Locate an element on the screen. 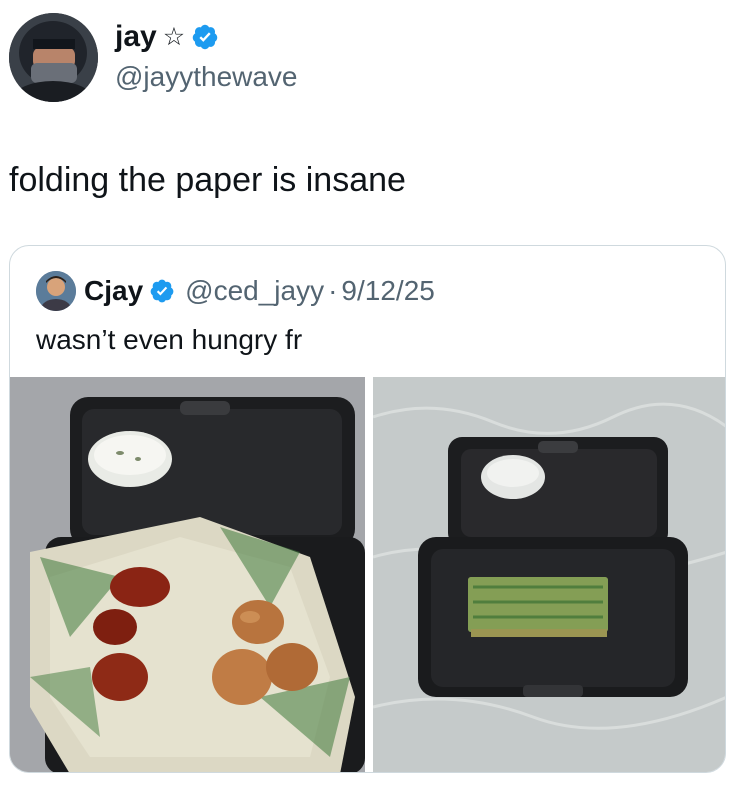 The image size is (737, 787). quote-author-handle: @ced_jayy is located at coordinates (254, 291).